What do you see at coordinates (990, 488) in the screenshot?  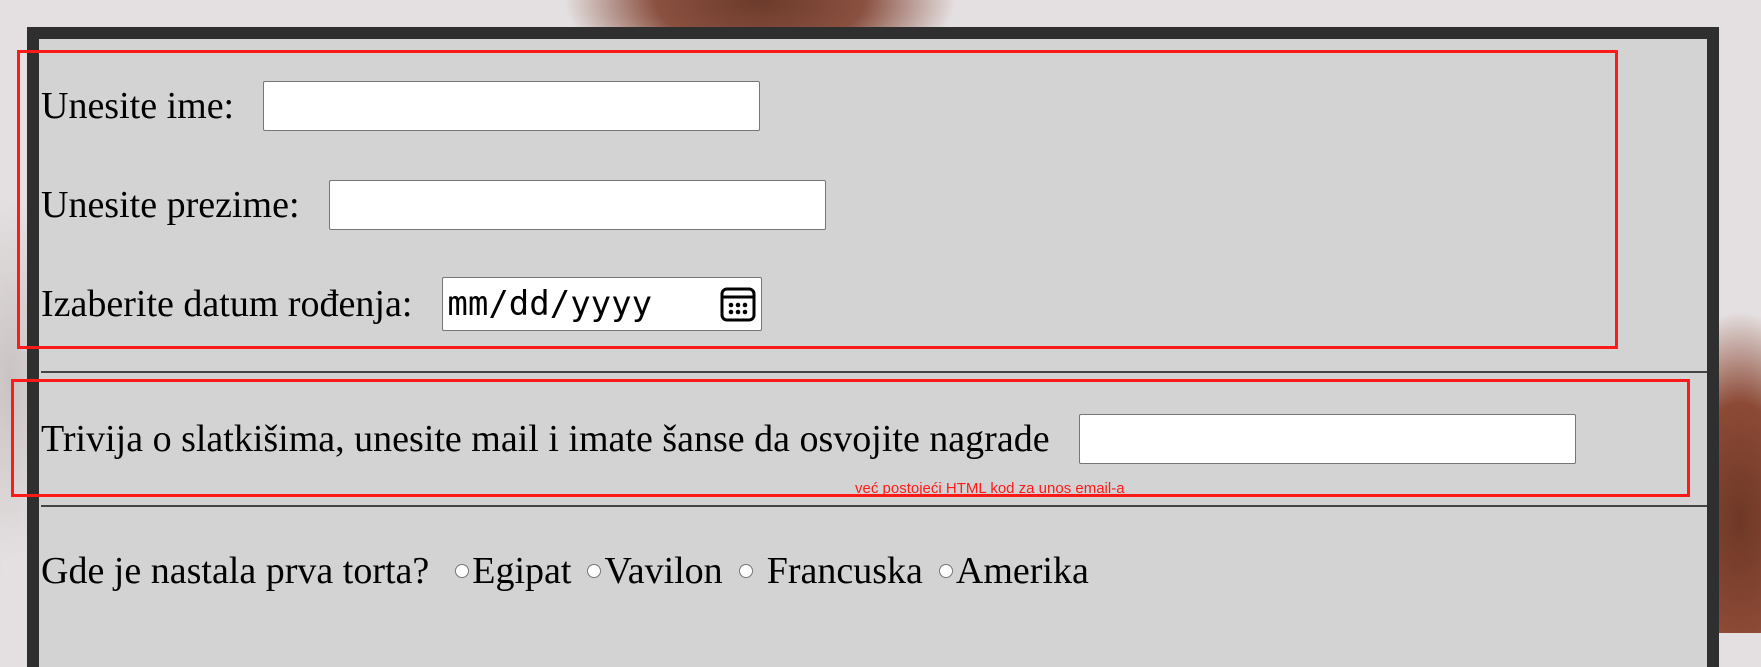 I see `annotation-note: već postojeći HTML kod za unos email-a` at bounding box center [990, 488].